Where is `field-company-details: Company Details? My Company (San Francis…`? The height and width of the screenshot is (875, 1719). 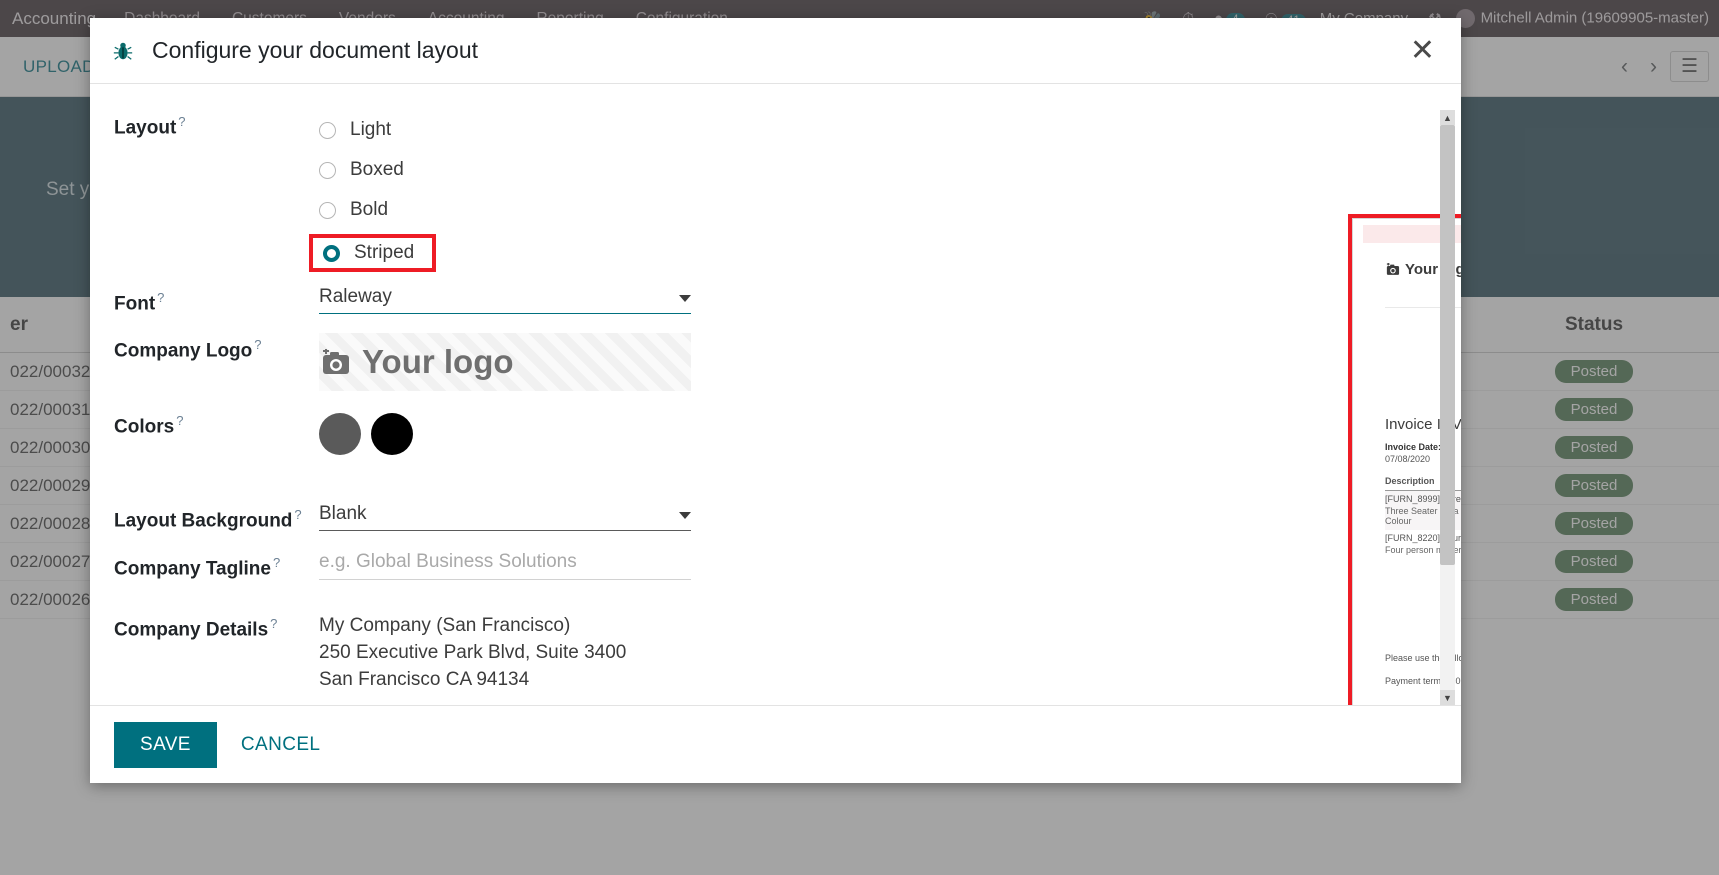
field-company-details: Company Details? My Company (San Francis… is located at coordinates (412, 652).